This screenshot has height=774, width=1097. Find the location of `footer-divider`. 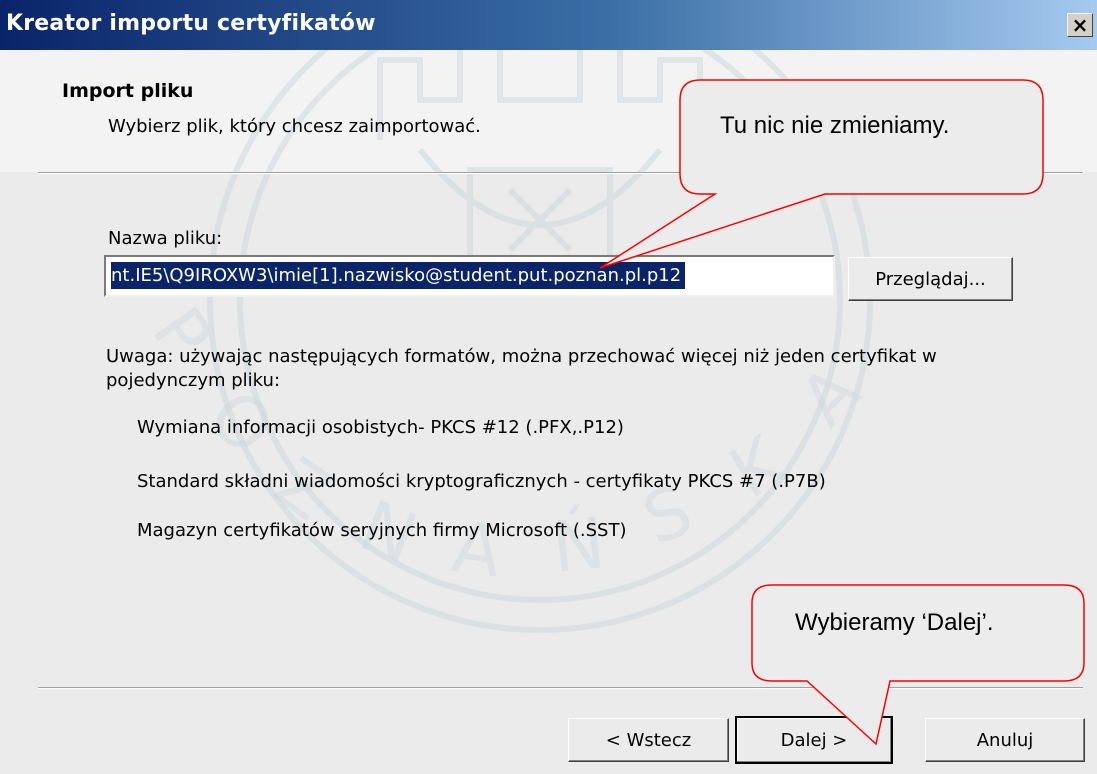

footer-divider is located at coordinates (560, 688).